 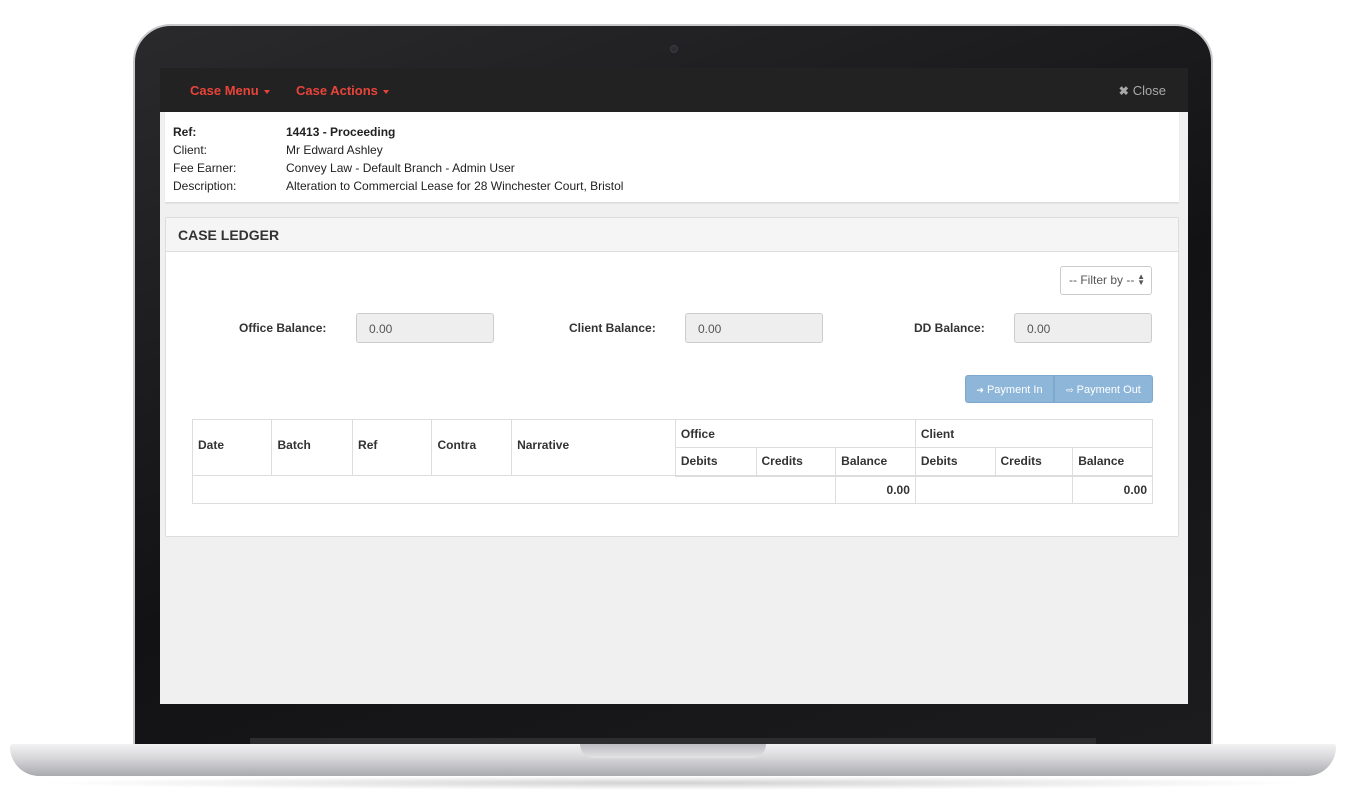 I want to click on close-button: ✖ Close, so click(x=1142, y=90).